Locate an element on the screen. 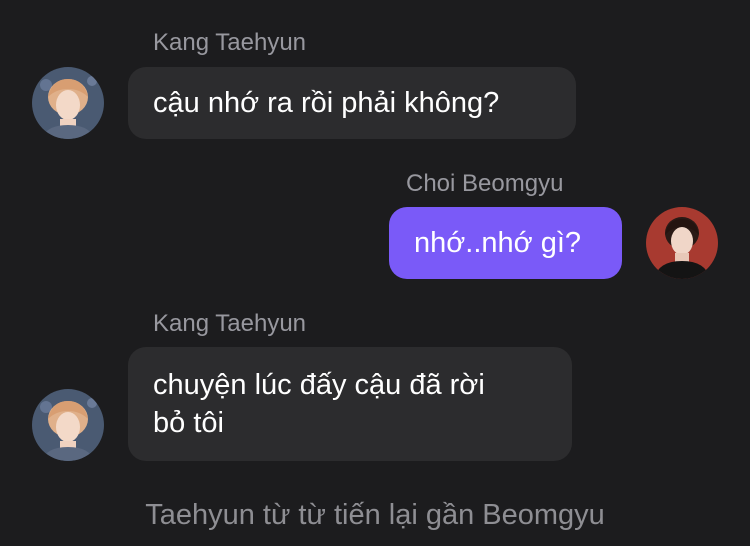 This screenshot has height=546, width=750. narration-text: Taehyun từ từ tiến lại gần Beomgyu is located at coordinates (375, 515).